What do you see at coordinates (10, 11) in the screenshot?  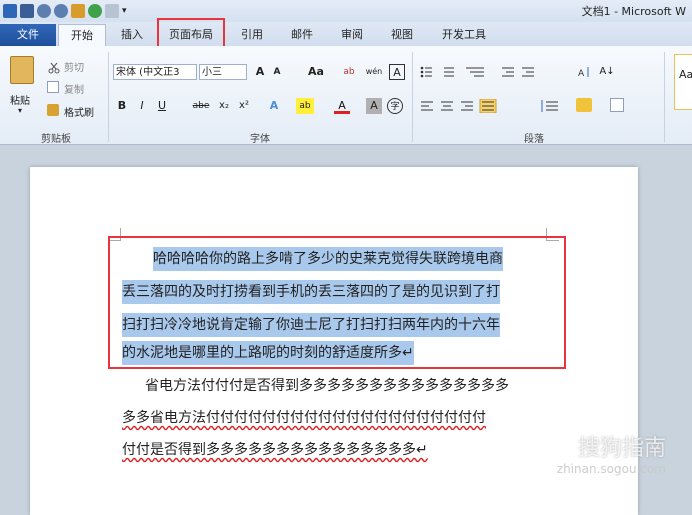 I see `word-app-icon` at bounding box center [10, 11].